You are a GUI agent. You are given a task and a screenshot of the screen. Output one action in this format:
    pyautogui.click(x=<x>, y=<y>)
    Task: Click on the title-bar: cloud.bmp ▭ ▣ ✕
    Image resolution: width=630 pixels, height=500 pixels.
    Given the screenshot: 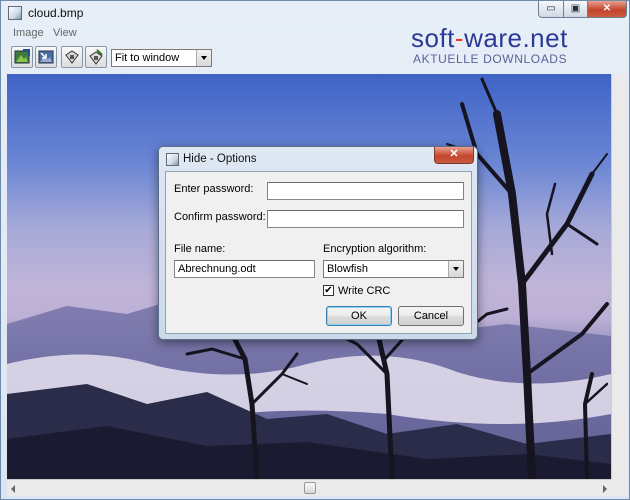 What is the action you would take?
    pyautogui.click(x=315, y=13)
    